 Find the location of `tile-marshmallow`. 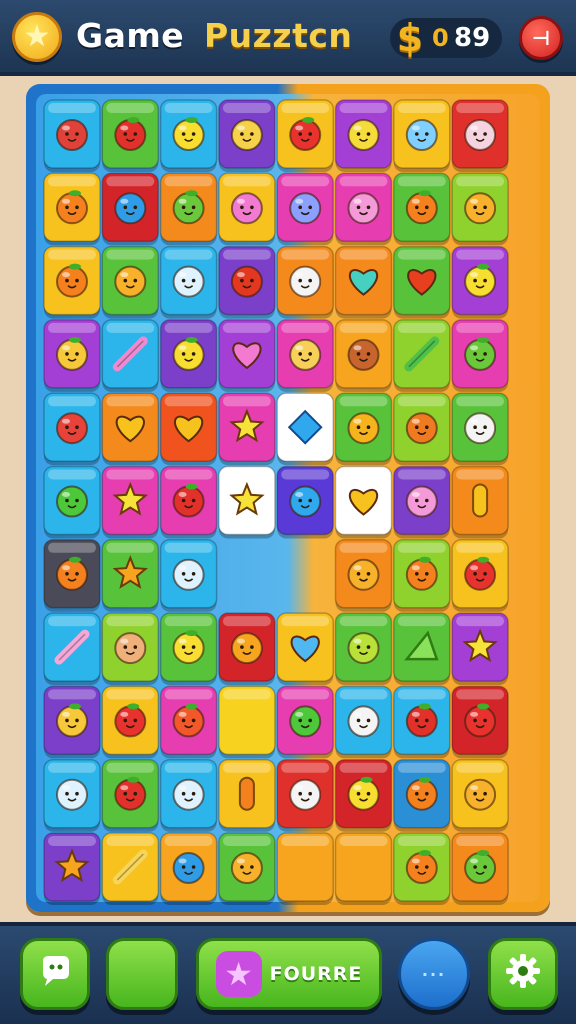

tile-marshmallow is located at coordinates (480, 429).